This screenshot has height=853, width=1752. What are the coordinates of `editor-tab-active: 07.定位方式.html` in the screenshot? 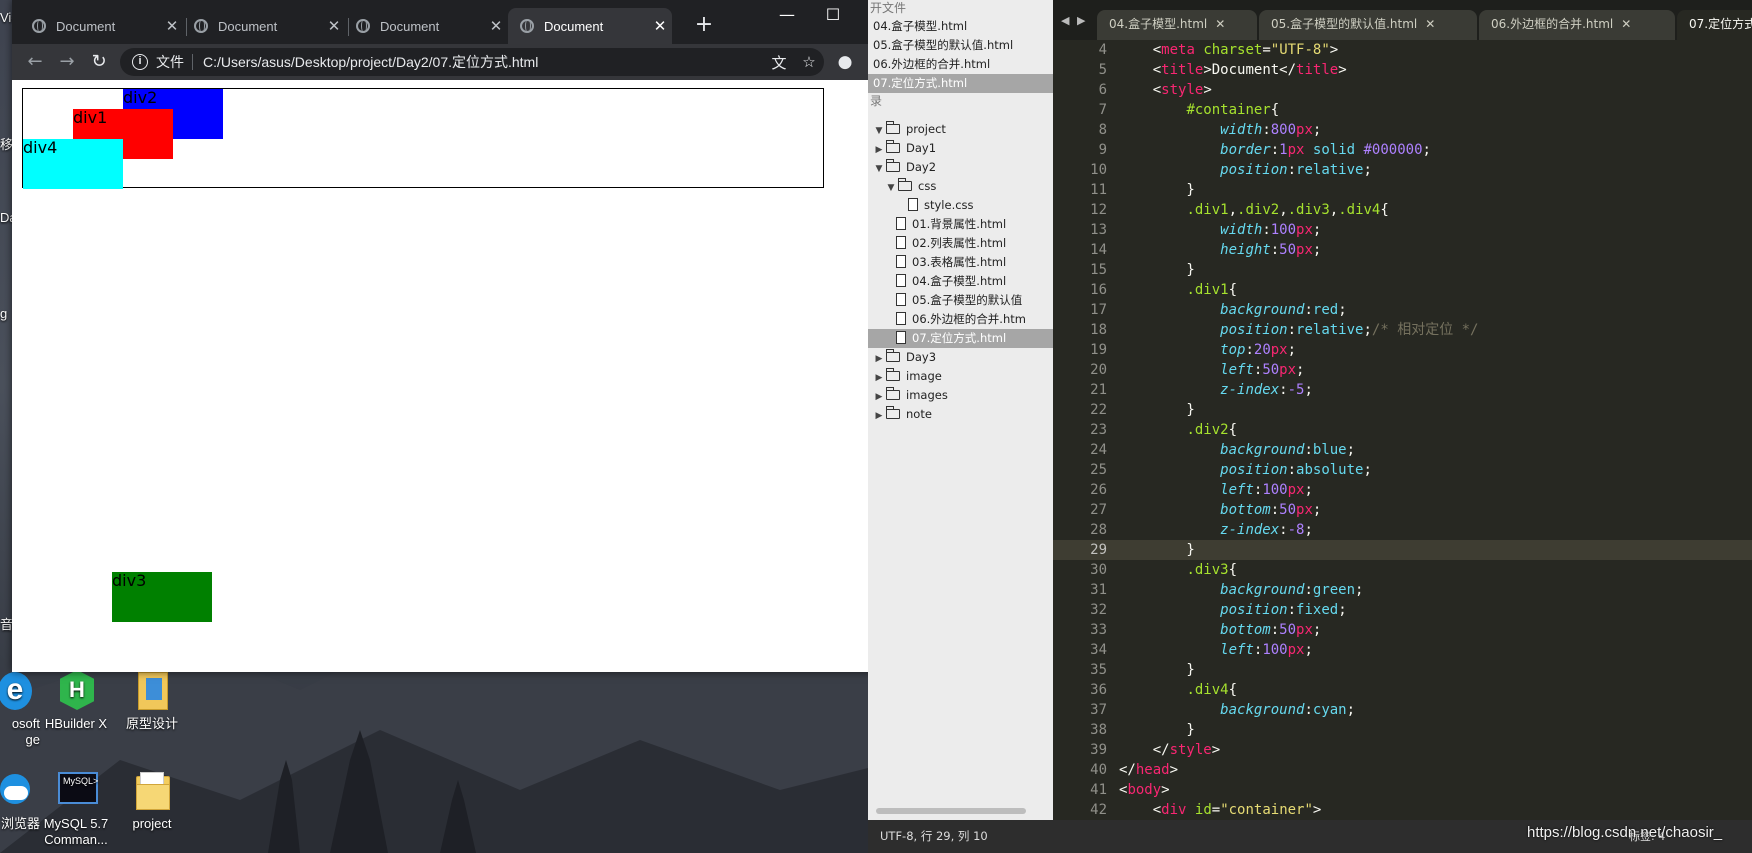 It's located at (1714, 25).